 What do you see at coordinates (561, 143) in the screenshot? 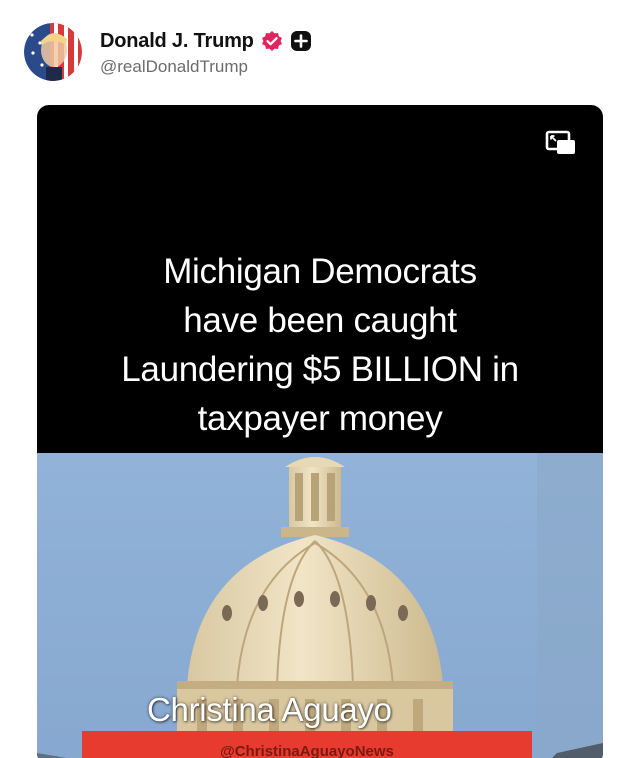
I see `picture-in-picture-icon` at bounding box center [561, 143].